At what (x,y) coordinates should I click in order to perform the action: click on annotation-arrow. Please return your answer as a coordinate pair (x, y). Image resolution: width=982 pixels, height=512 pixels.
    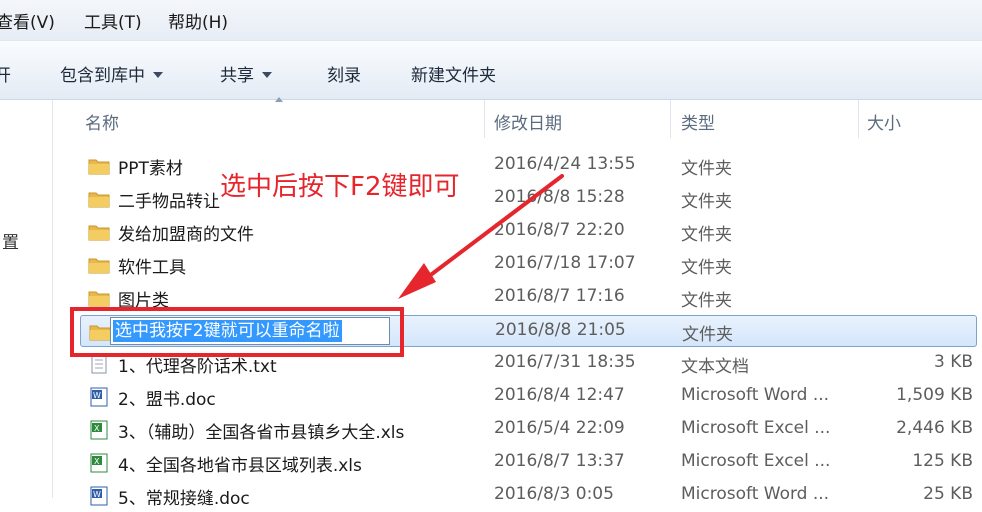
    Looking at the image, I should click on (481, 236).